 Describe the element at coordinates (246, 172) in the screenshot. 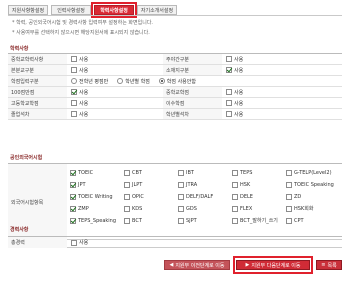

I see `option-label: TEPS` at that location.